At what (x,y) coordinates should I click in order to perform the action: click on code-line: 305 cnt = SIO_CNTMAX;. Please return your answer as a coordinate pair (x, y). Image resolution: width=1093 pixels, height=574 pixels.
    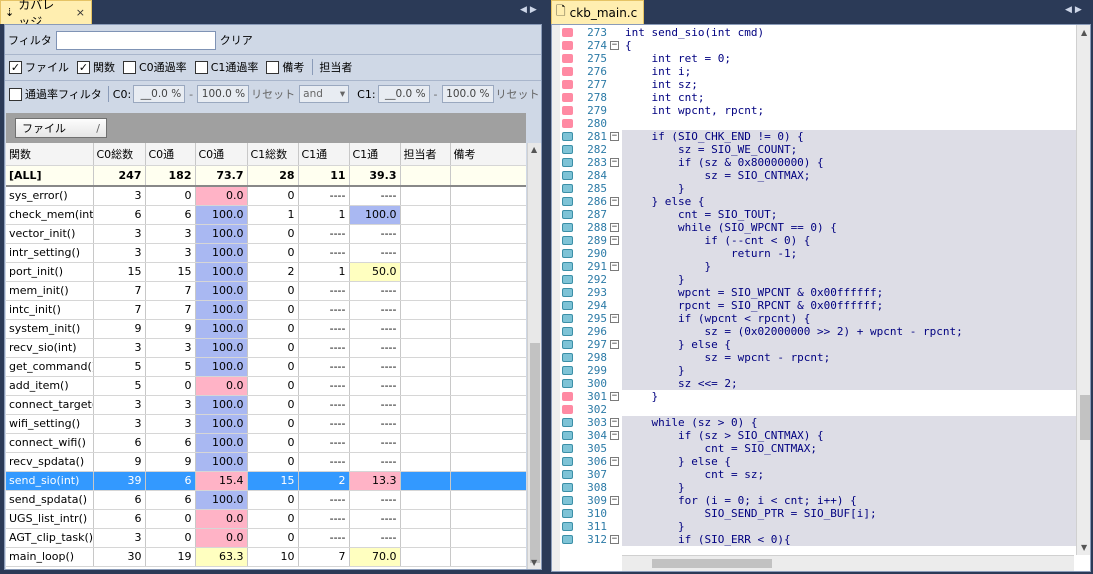
    Looking at the image, I should click on (814, 448).